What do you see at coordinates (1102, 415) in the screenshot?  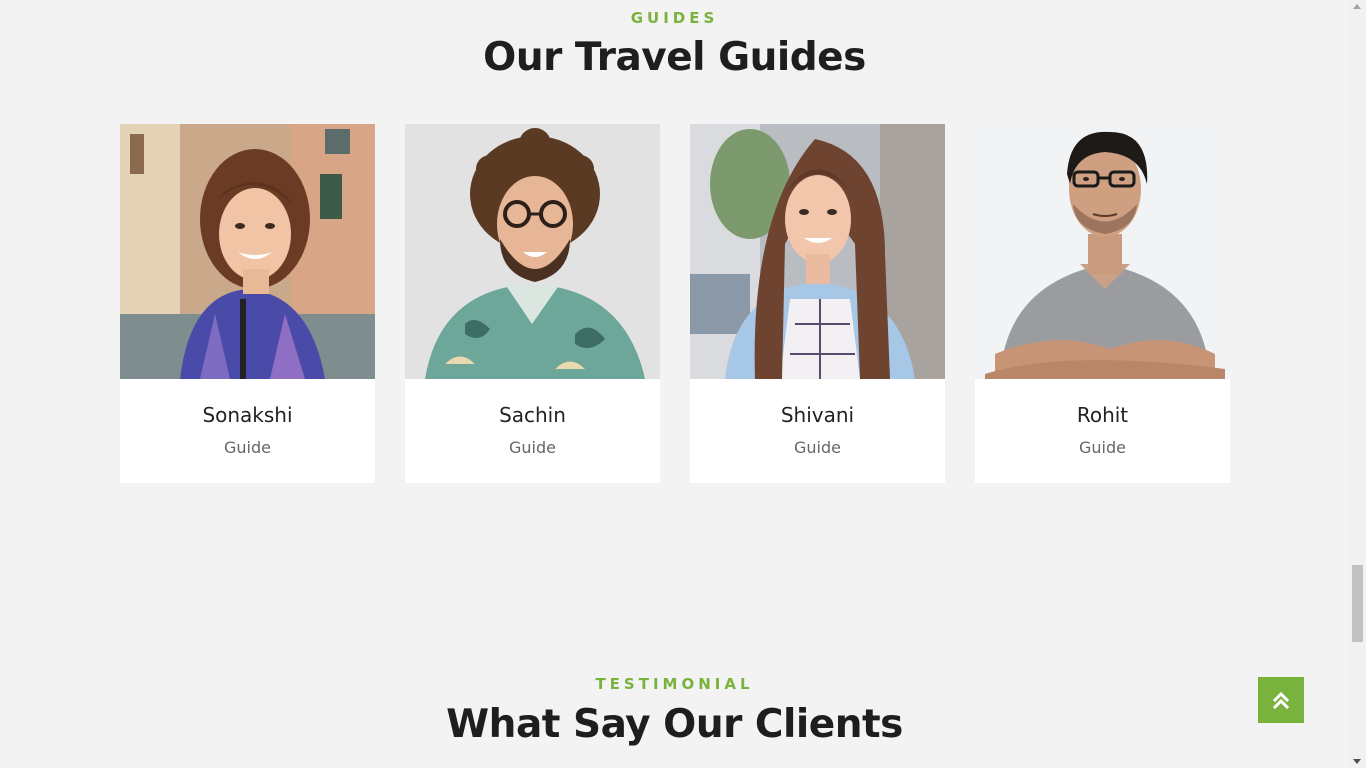 I see `guide-name: Rohit` at bounding box center [1102, 415].